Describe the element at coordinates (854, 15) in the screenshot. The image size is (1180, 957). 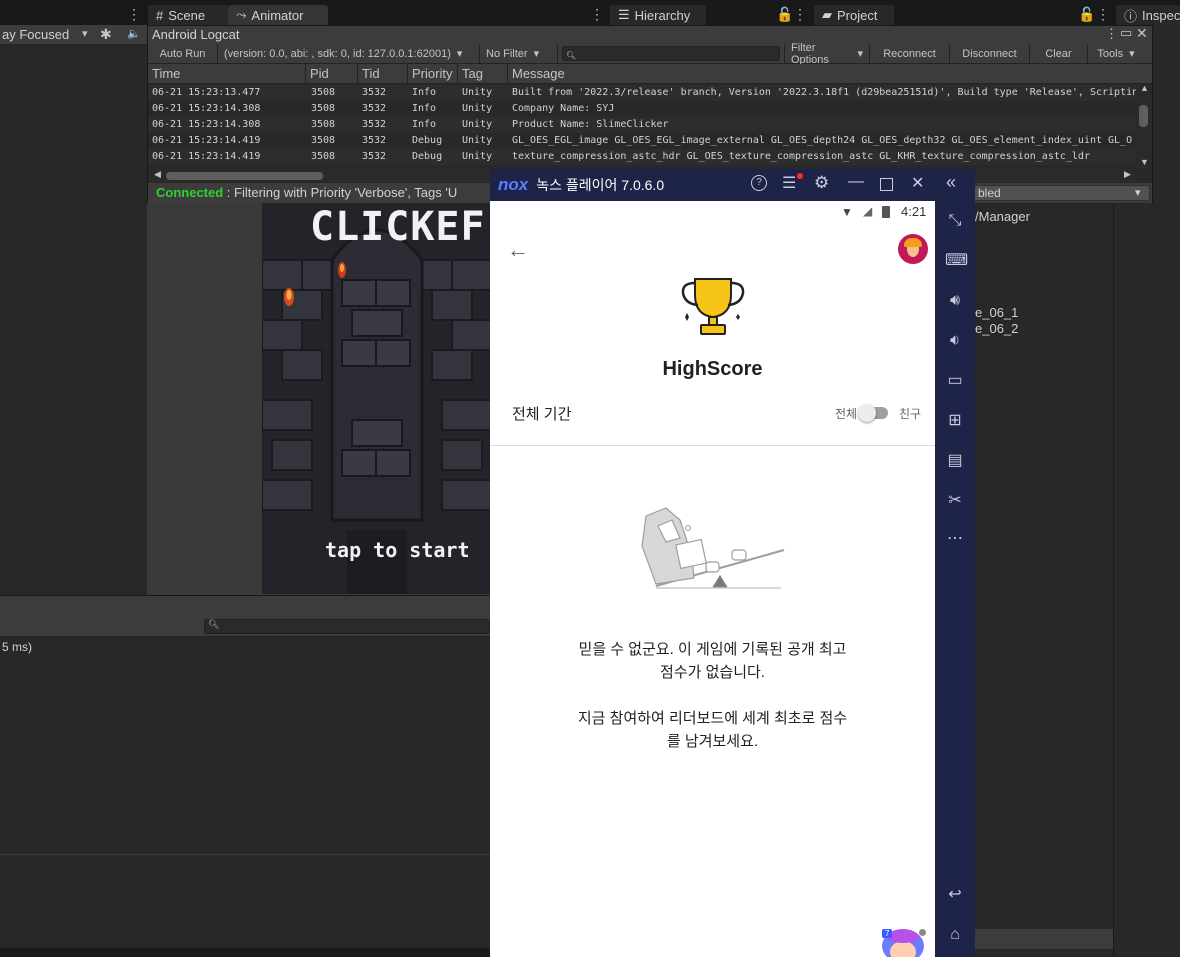
I see `tab-project: ▰ Project` at that location.